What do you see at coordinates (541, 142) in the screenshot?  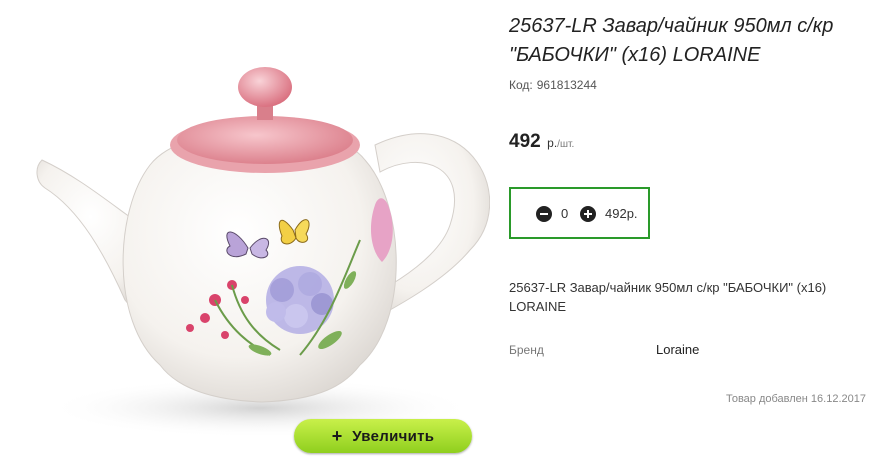 I see `price: 492 р./шт.` at bounding box center [541, 142].